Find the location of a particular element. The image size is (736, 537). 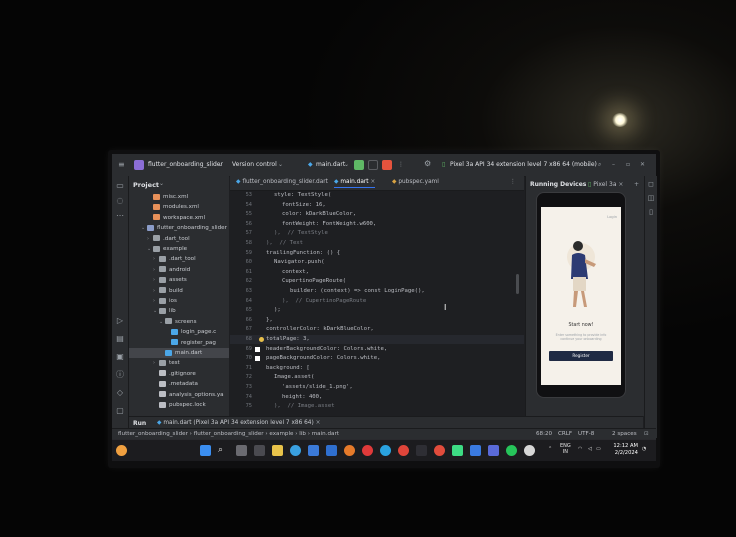

run-config-chevron-icon: ⌄ is located at coordinates (346, 164).